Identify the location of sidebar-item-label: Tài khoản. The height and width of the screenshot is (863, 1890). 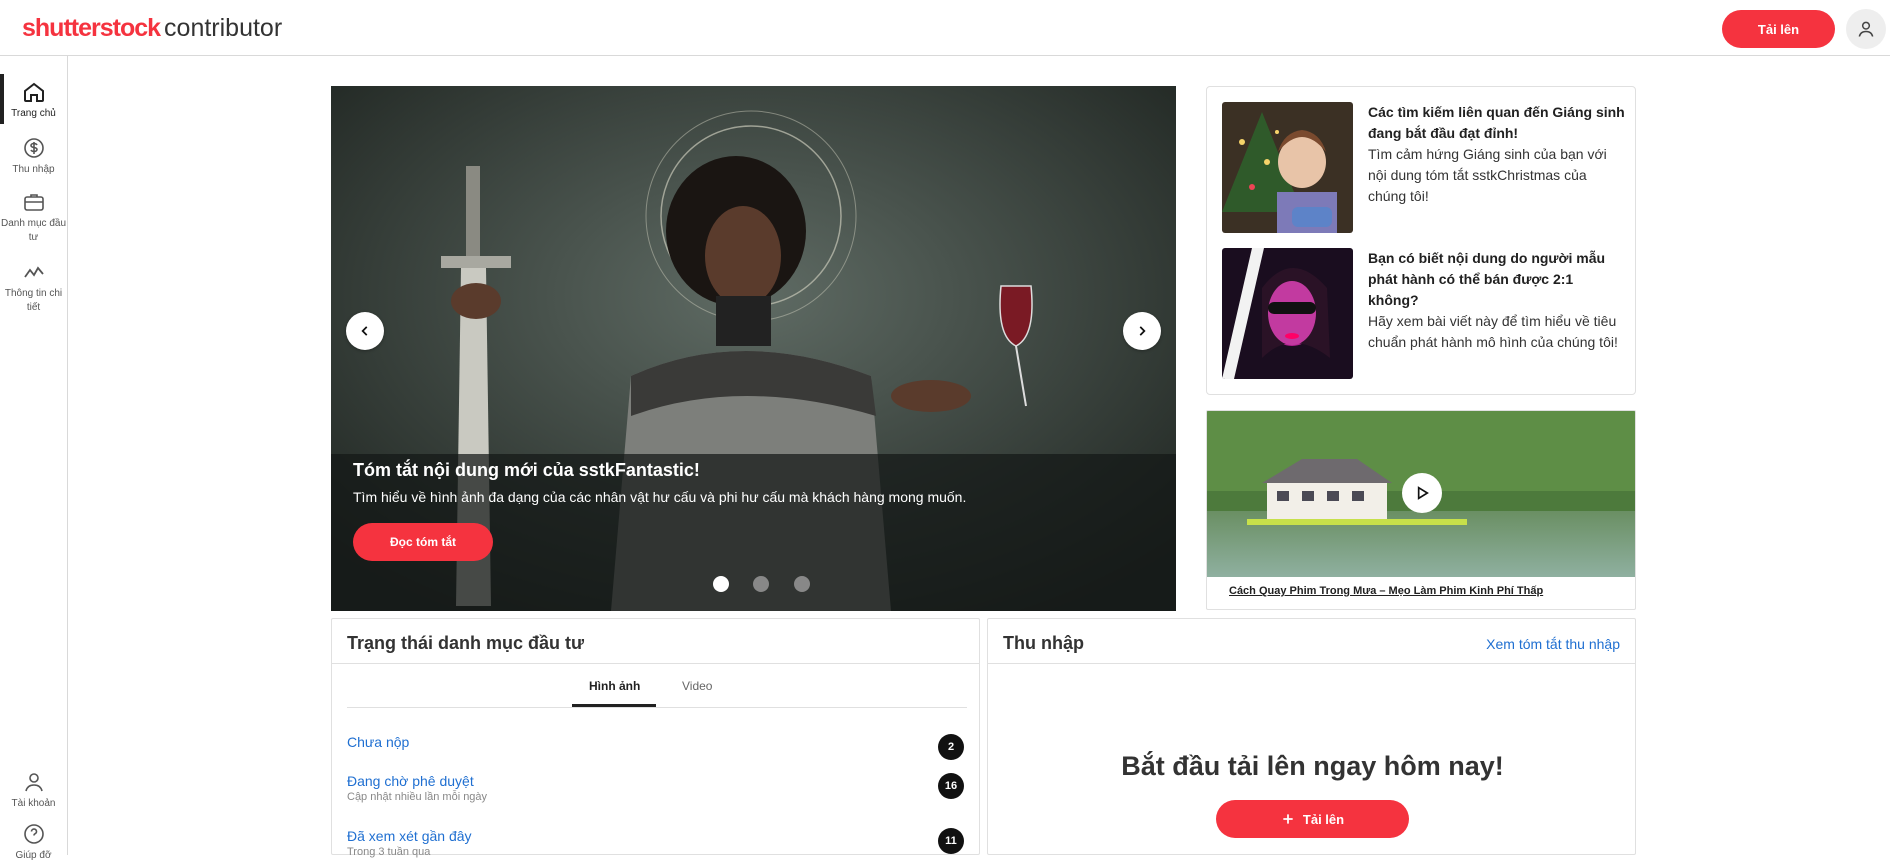
(33, 803).